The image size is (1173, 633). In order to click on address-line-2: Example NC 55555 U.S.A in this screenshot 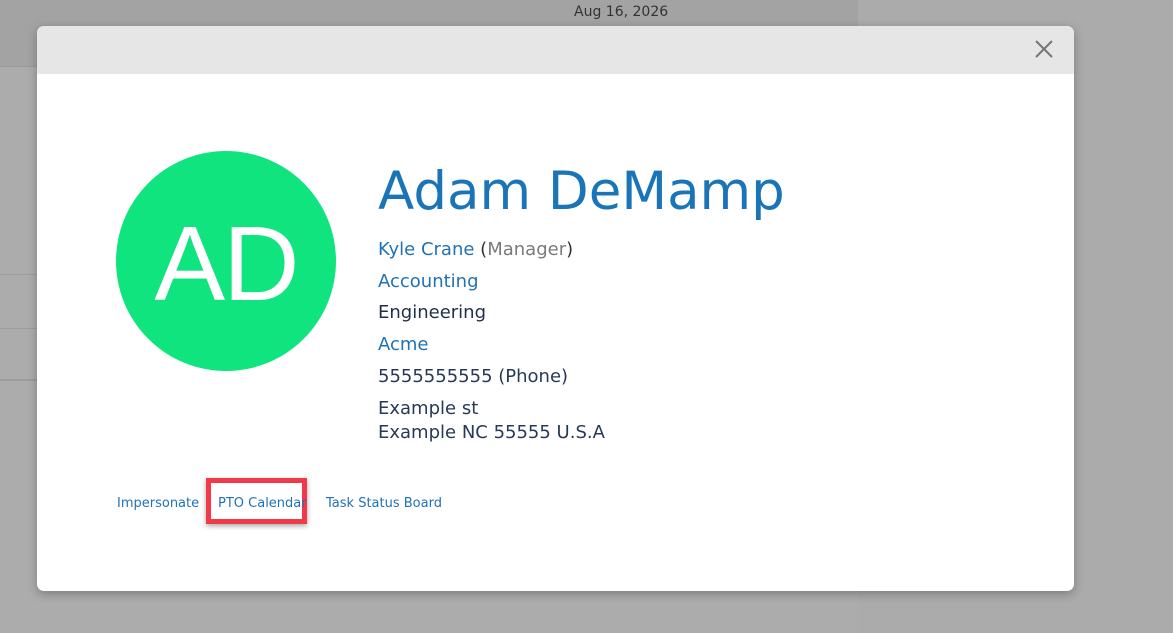, I will do `click(491, 433)`.